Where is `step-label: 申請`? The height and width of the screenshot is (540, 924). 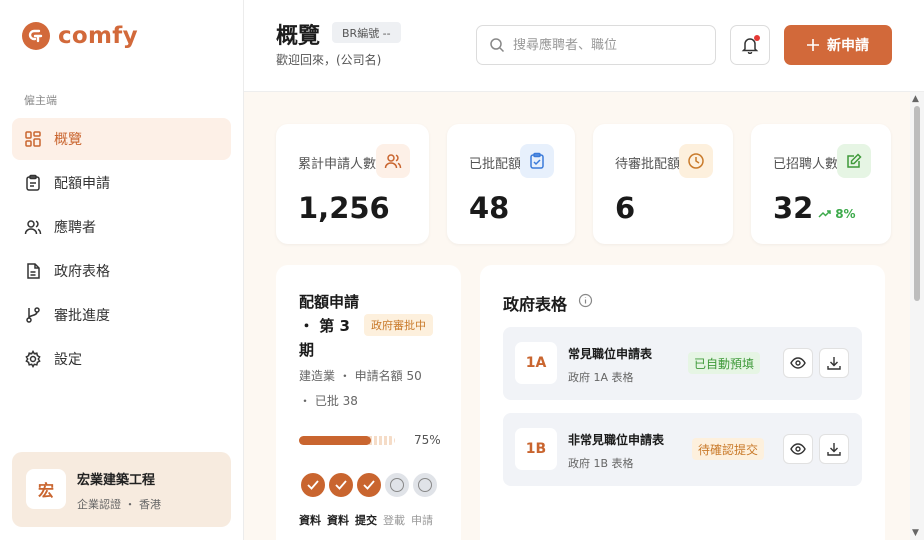 step-label: 申請 is located at coordinates (422, 520).